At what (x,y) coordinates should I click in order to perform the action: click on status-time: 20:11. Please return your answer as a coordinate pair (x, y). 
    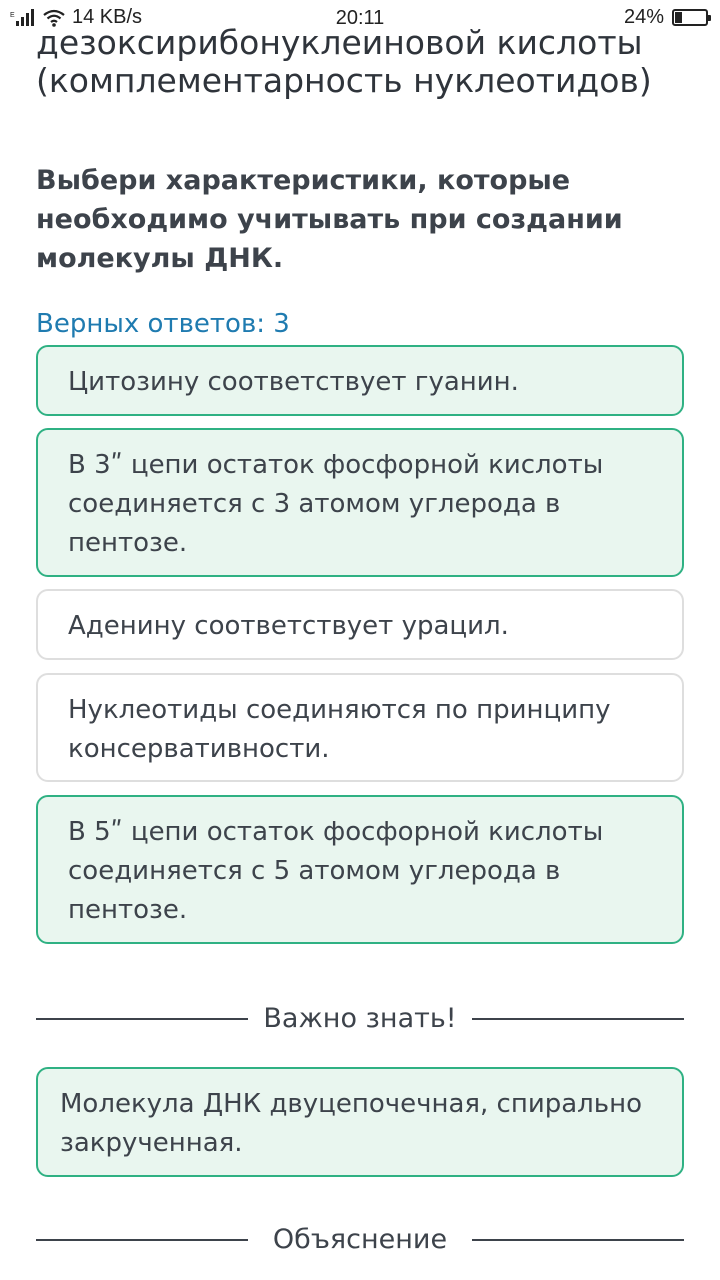
    Looking at the image, I should click on (360, 18).